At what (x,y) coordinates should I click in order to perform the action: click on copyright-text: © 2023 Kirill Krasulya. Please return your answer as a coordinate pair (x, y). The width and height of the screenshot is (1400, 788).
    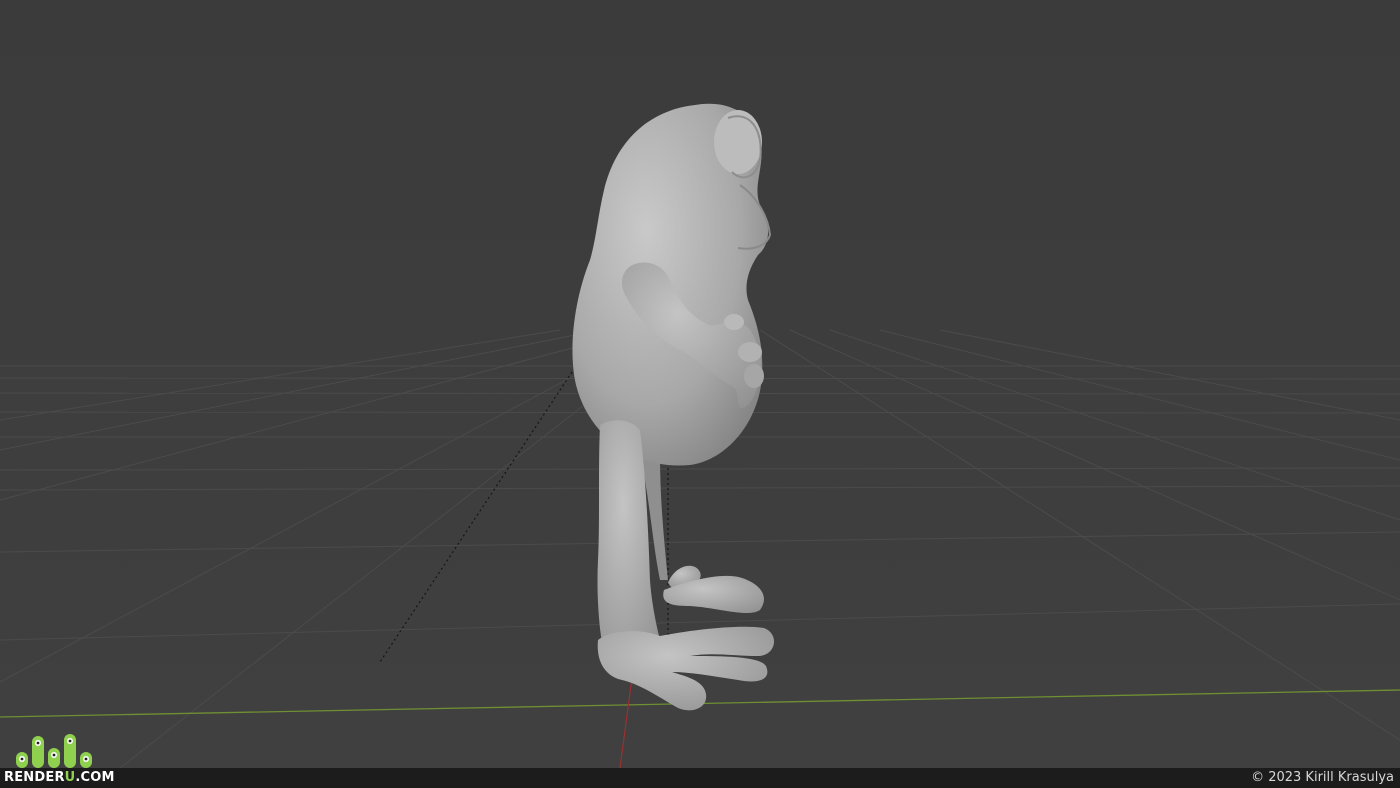
    Looking at the image, I should click on (1322, 777).